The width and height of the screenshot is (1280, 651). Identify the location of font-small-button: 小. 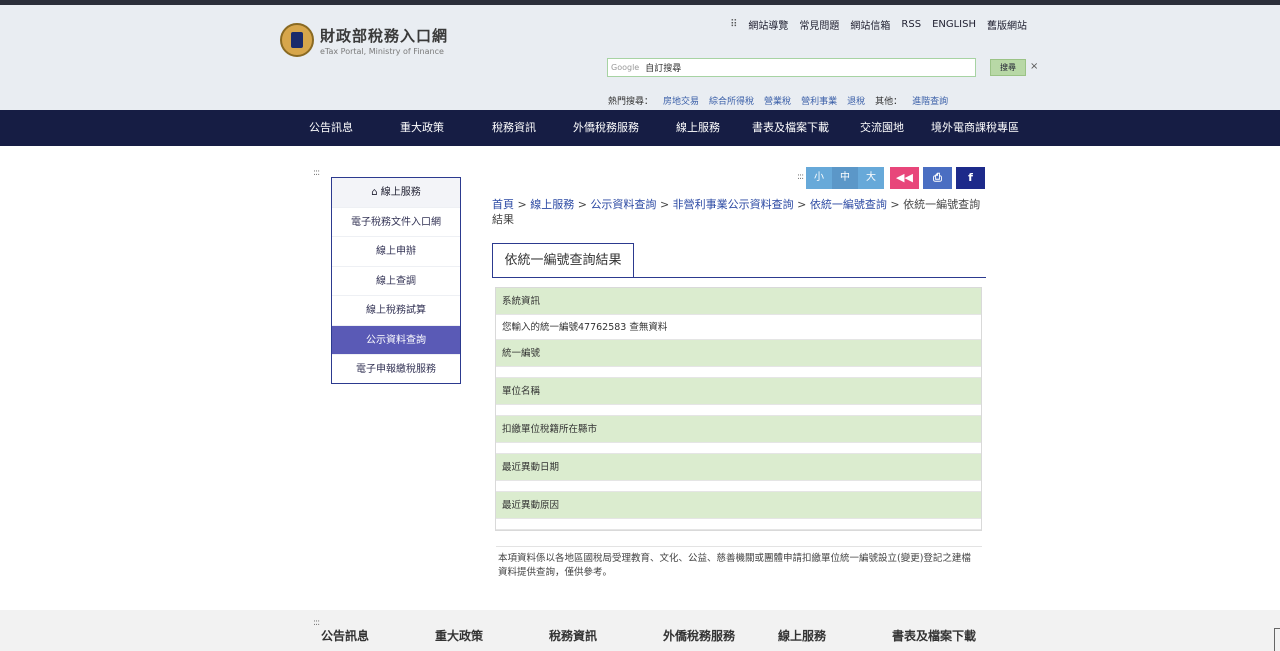
(819, 178).